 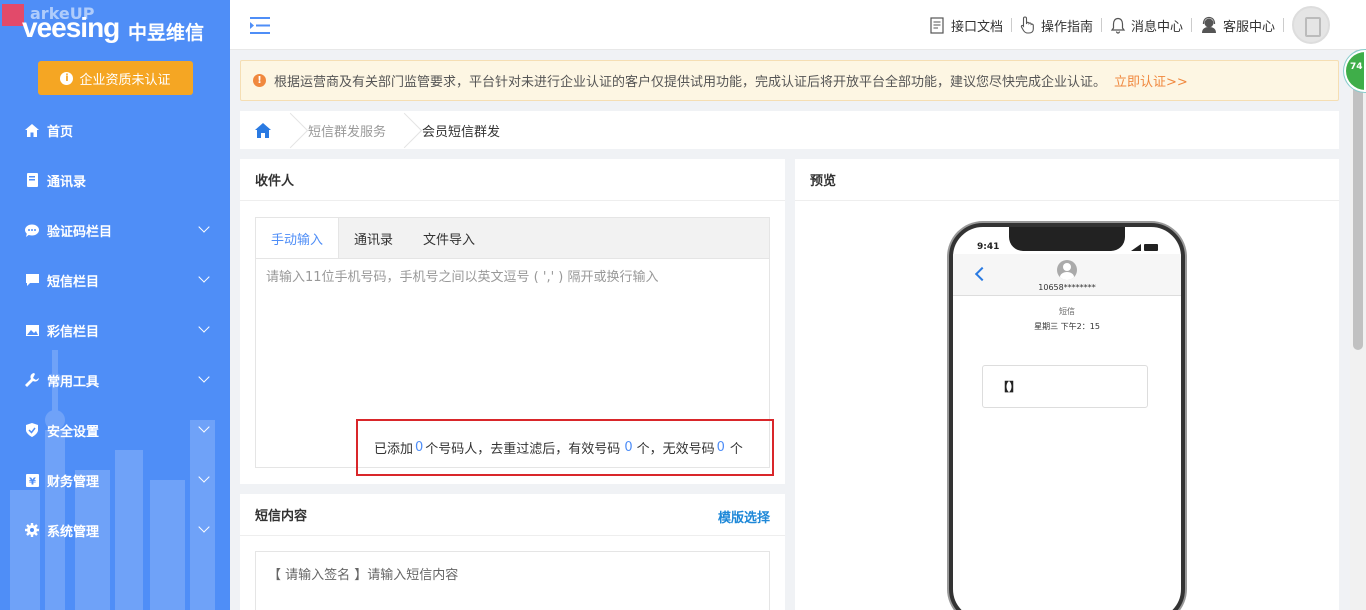 What do you see at coordinates (73, 332) in the screenshot?
I see `sidebar-item-label: 彩信栏目` at bounding box center [73, 332].